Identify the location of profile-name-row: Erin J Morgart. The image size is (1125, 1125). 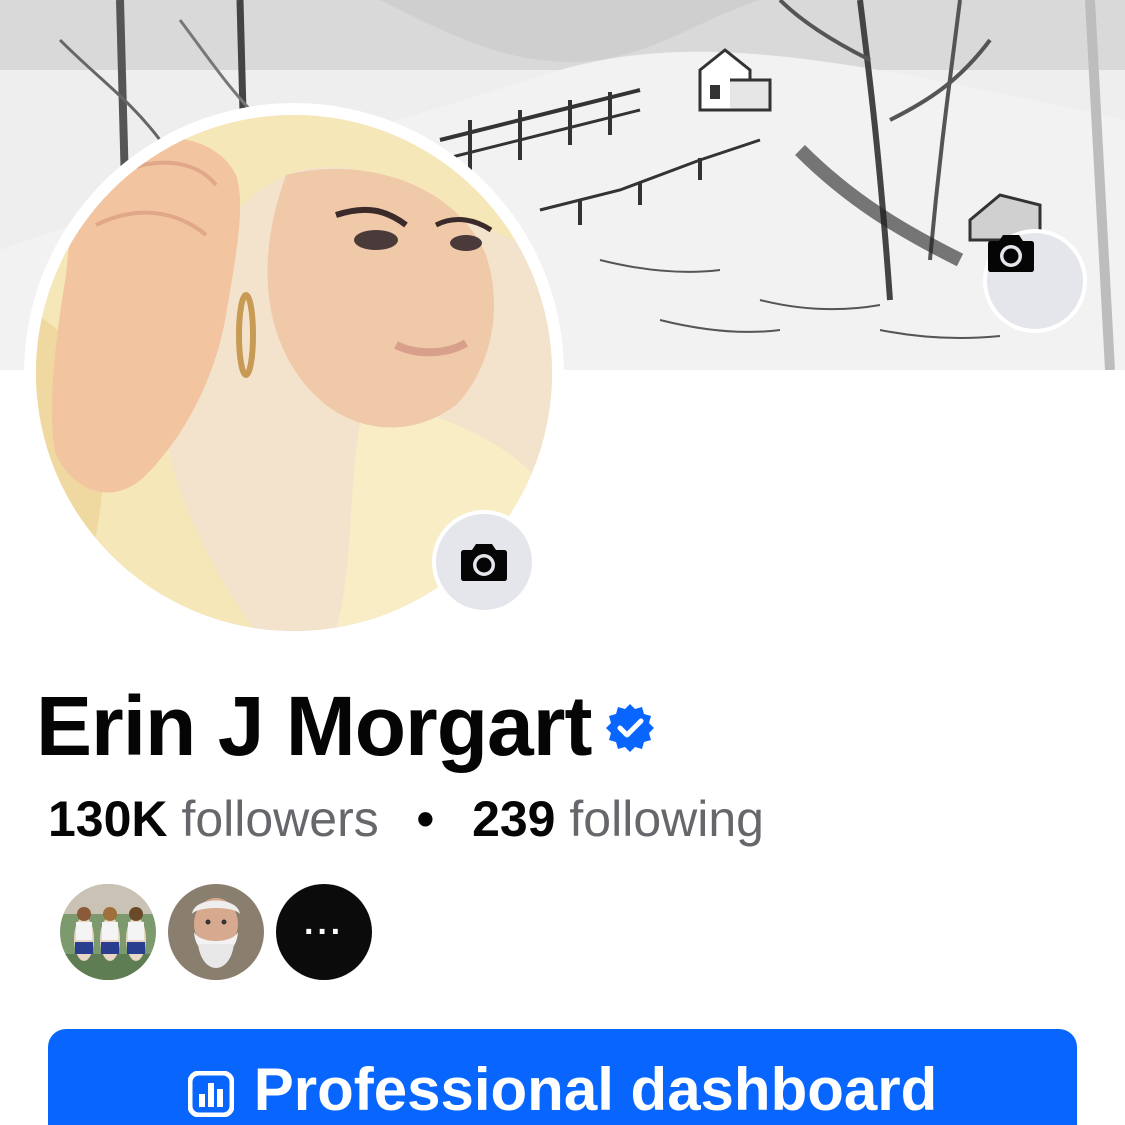
(345, 726).